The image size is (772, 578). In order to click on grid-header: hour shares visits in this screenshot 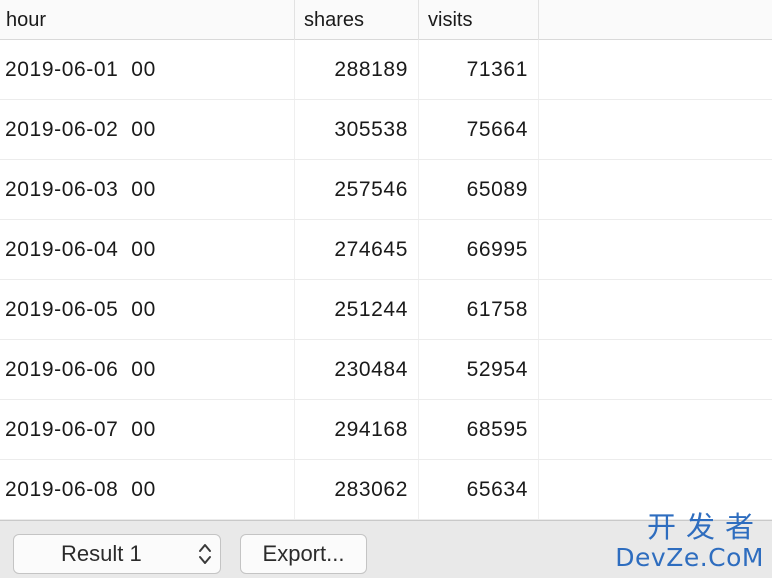, I will do `click(386, 20)`.